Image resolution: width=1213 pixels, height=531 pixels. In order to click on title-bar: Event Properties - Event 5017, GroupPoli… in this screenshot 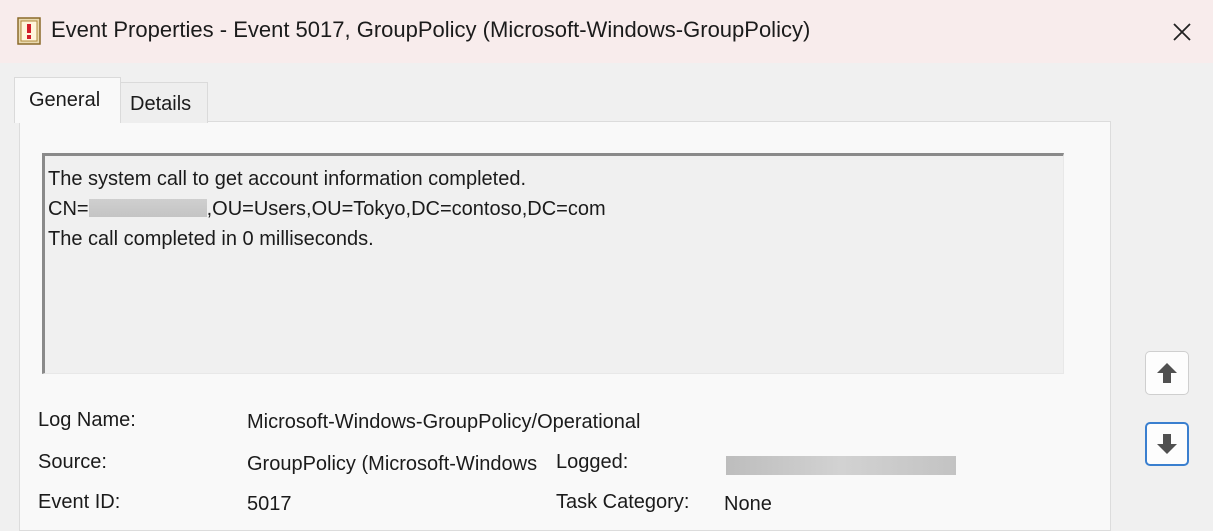, I will do `click(606, 31)`.